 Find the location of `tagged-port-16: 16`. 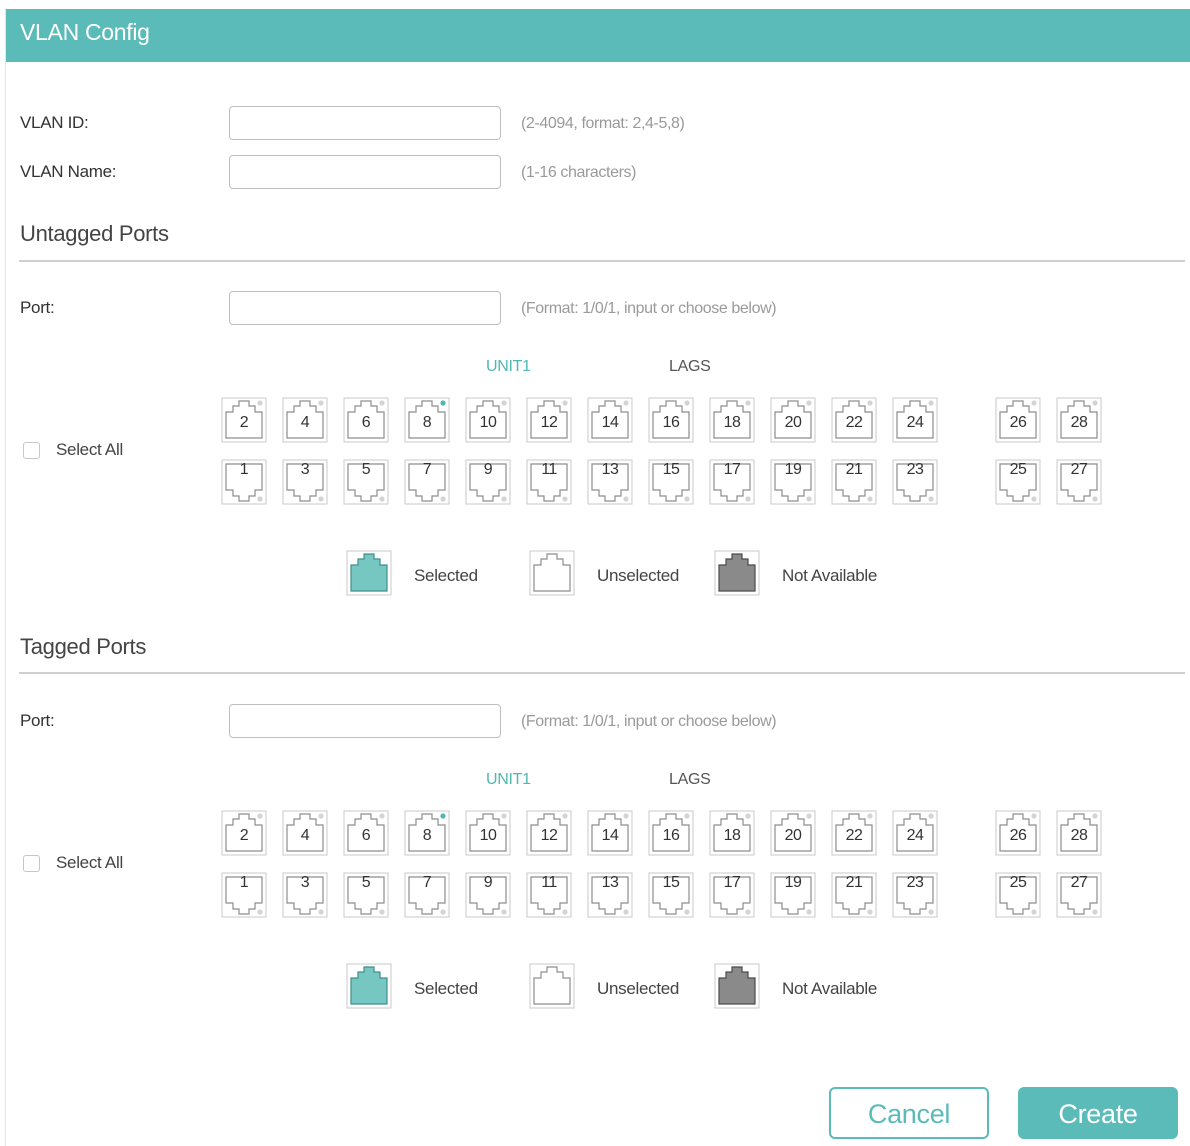

tagged-port-16: 16 is located at coordinates (671, 833).